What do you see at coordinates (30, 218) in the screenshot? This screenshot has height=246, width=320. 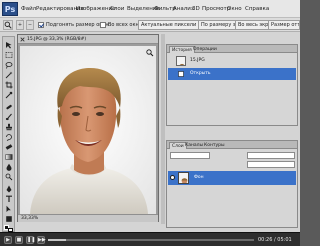 I see `zoom-level: 33,33%` at bounding box center [30, 218].